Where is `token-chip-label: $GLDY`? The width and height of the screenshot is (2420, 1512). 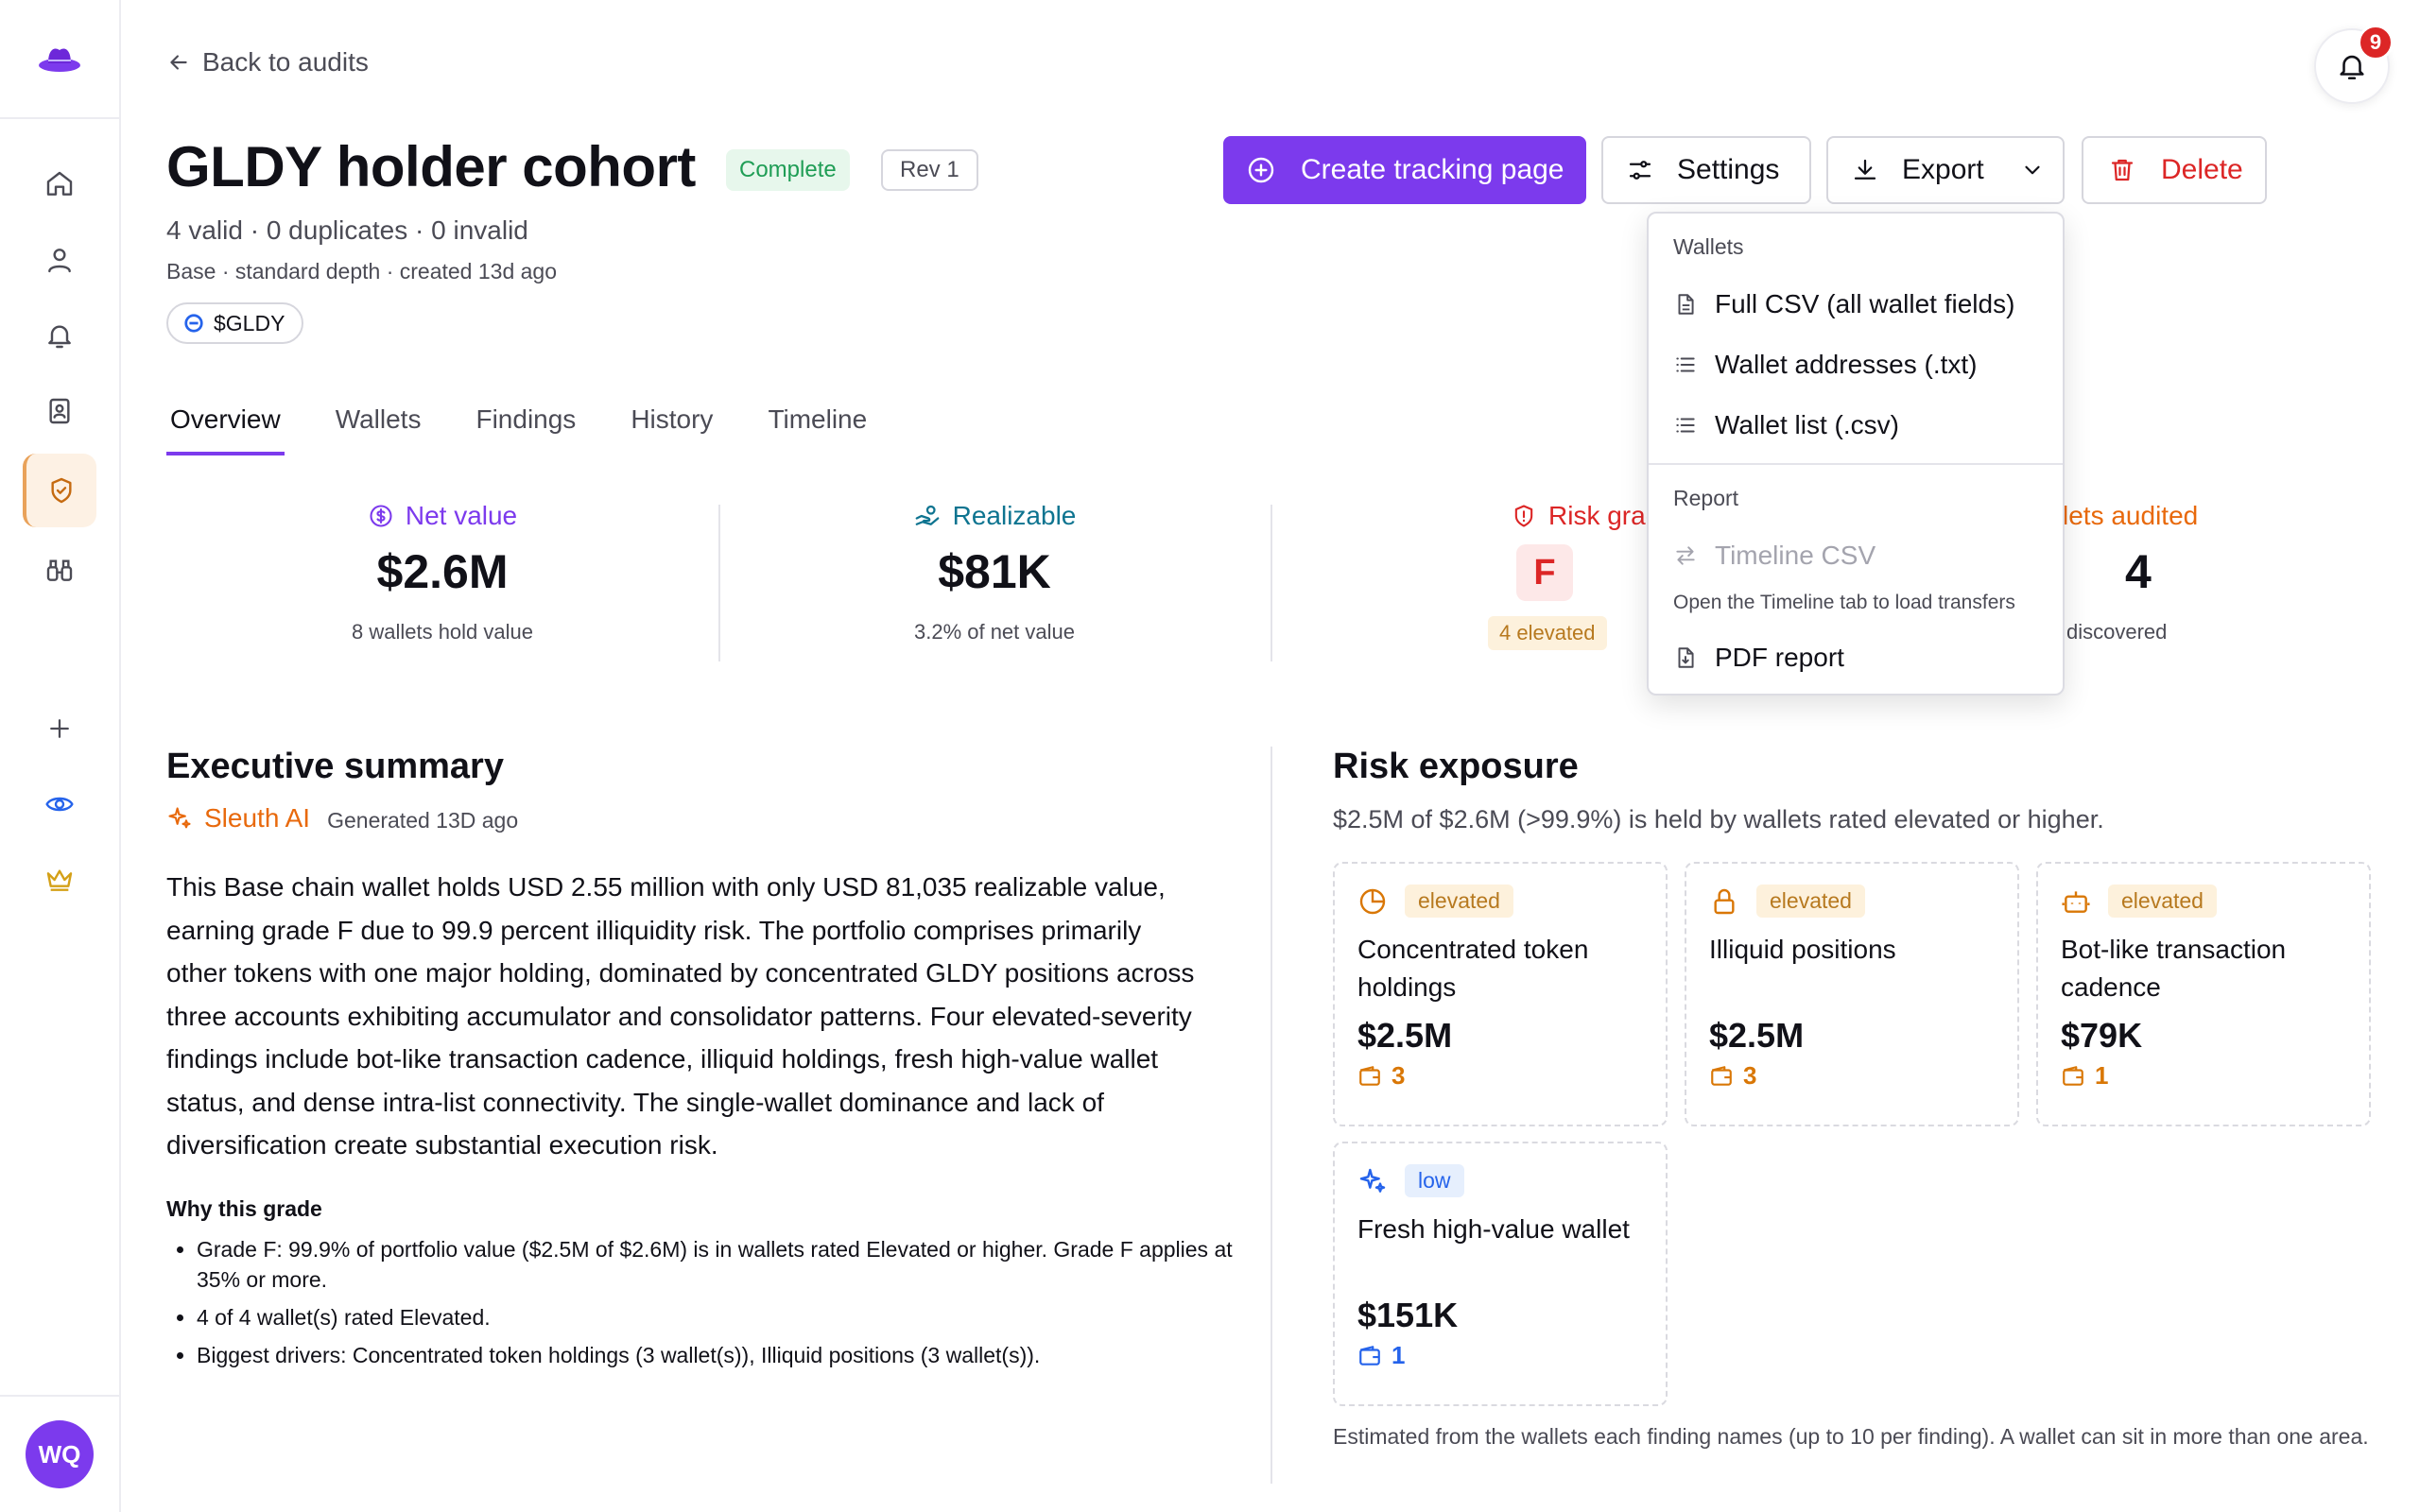 token-chip-label: $GLDY is located at coordinates (249, 322).